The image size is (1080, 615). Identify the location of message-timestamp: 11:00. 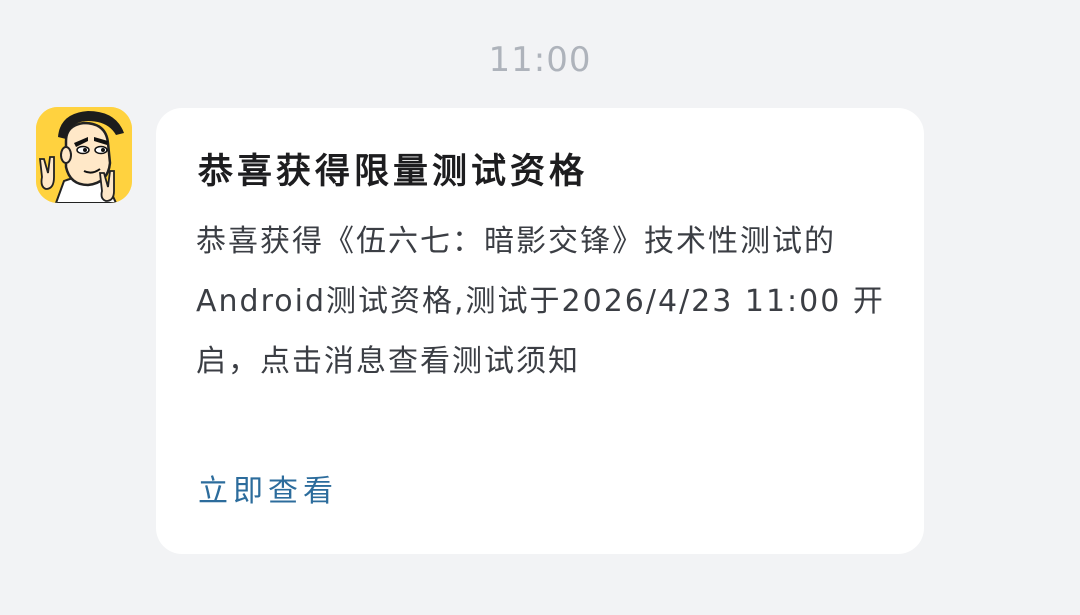
(540, 60).